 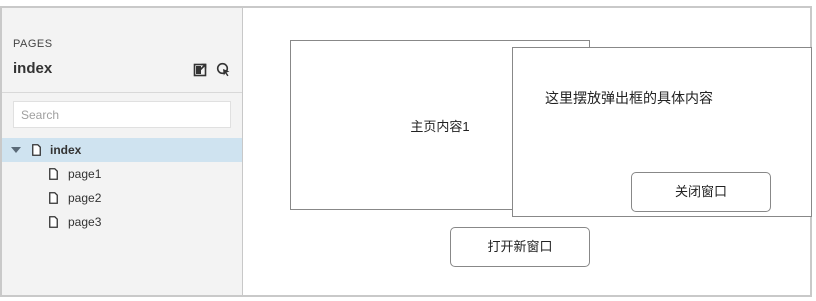 I want to click on tree-item-page3: page3, so click(x=122, y=222).